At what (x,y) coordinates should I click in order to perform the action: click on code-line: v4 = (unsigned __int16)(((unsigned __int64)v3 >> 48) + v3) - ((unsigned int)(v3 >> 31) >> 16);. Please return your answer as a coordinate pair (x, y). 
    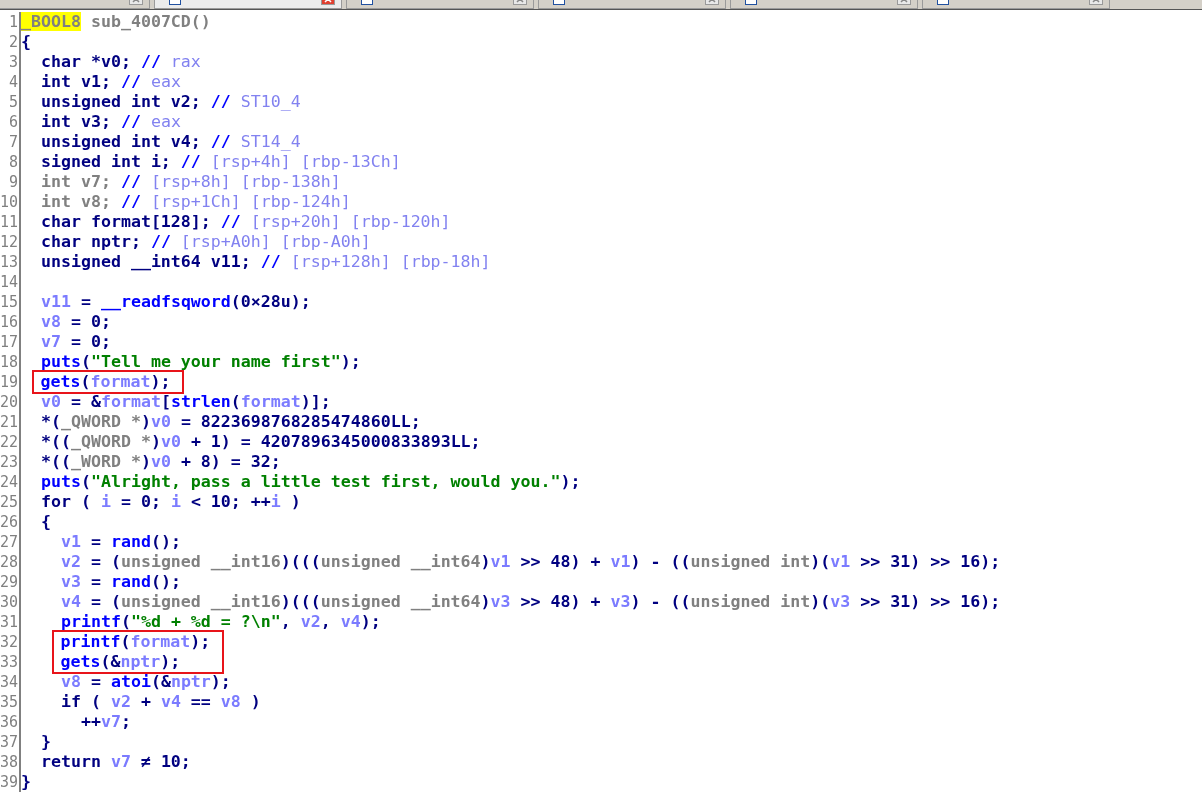
    Looking at the image, I should click on (530, 601).